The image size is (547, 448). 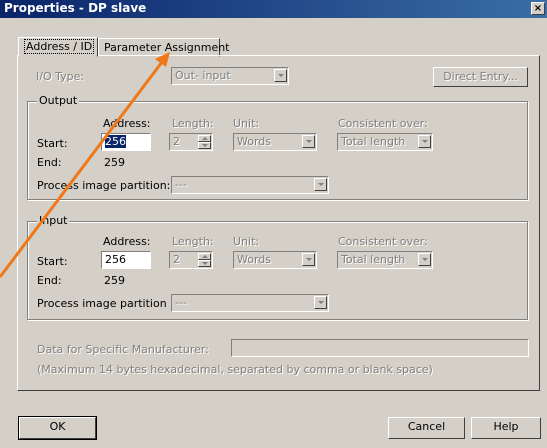 I want to click on tab-address-id: Address / ID, so click(x=58, y=47).